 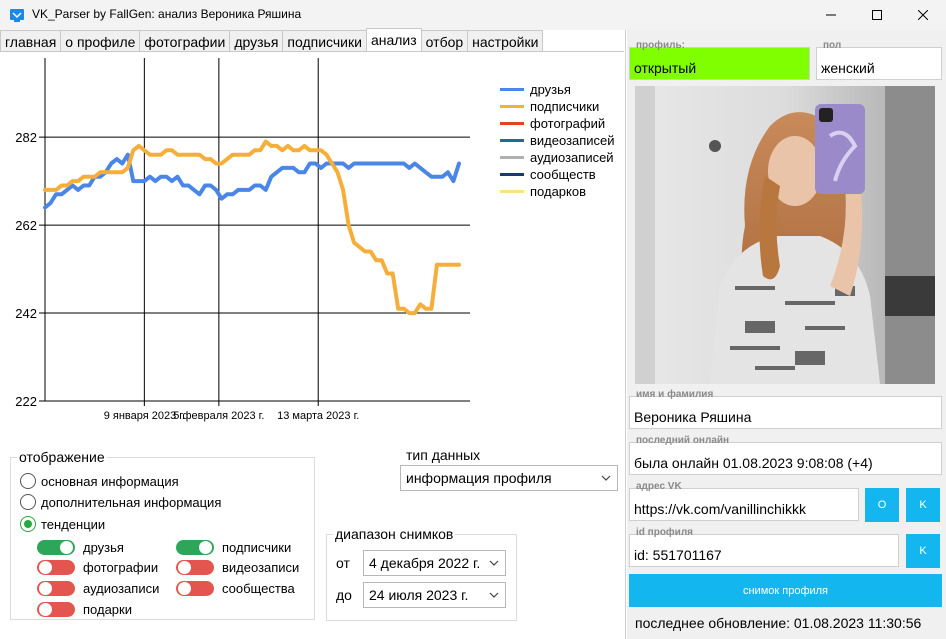 What do you see at coordinates (26, 313) in the screenshot?
I see `y-tick-label: 242` at bounding box center [26, 313].